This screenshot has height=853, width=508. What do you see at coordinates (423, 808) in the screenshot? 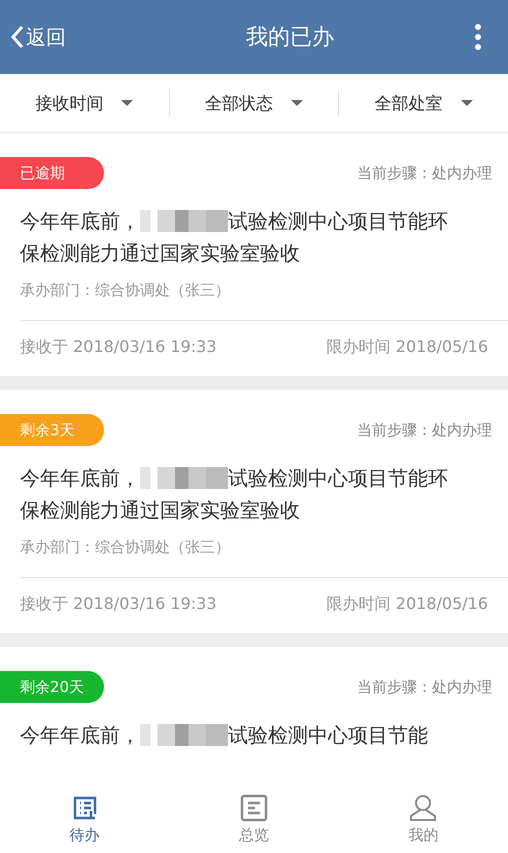
I see `user-icon` at bounding box center [423, 808].